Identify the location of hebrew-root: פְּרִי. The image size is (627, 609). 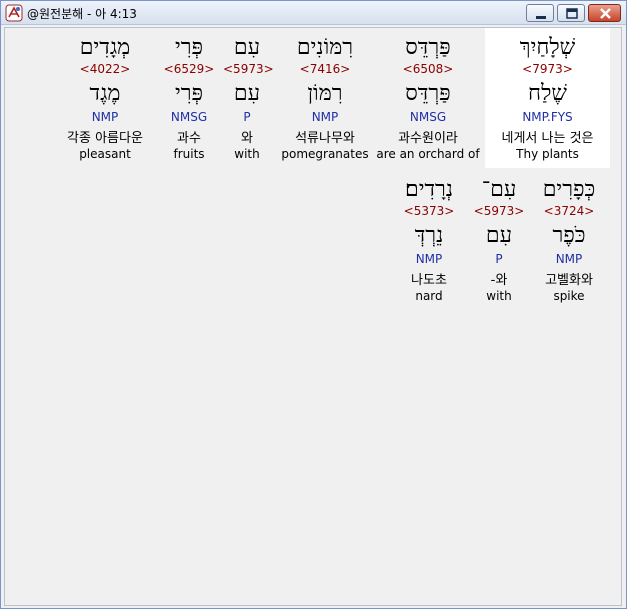
(189, 93).